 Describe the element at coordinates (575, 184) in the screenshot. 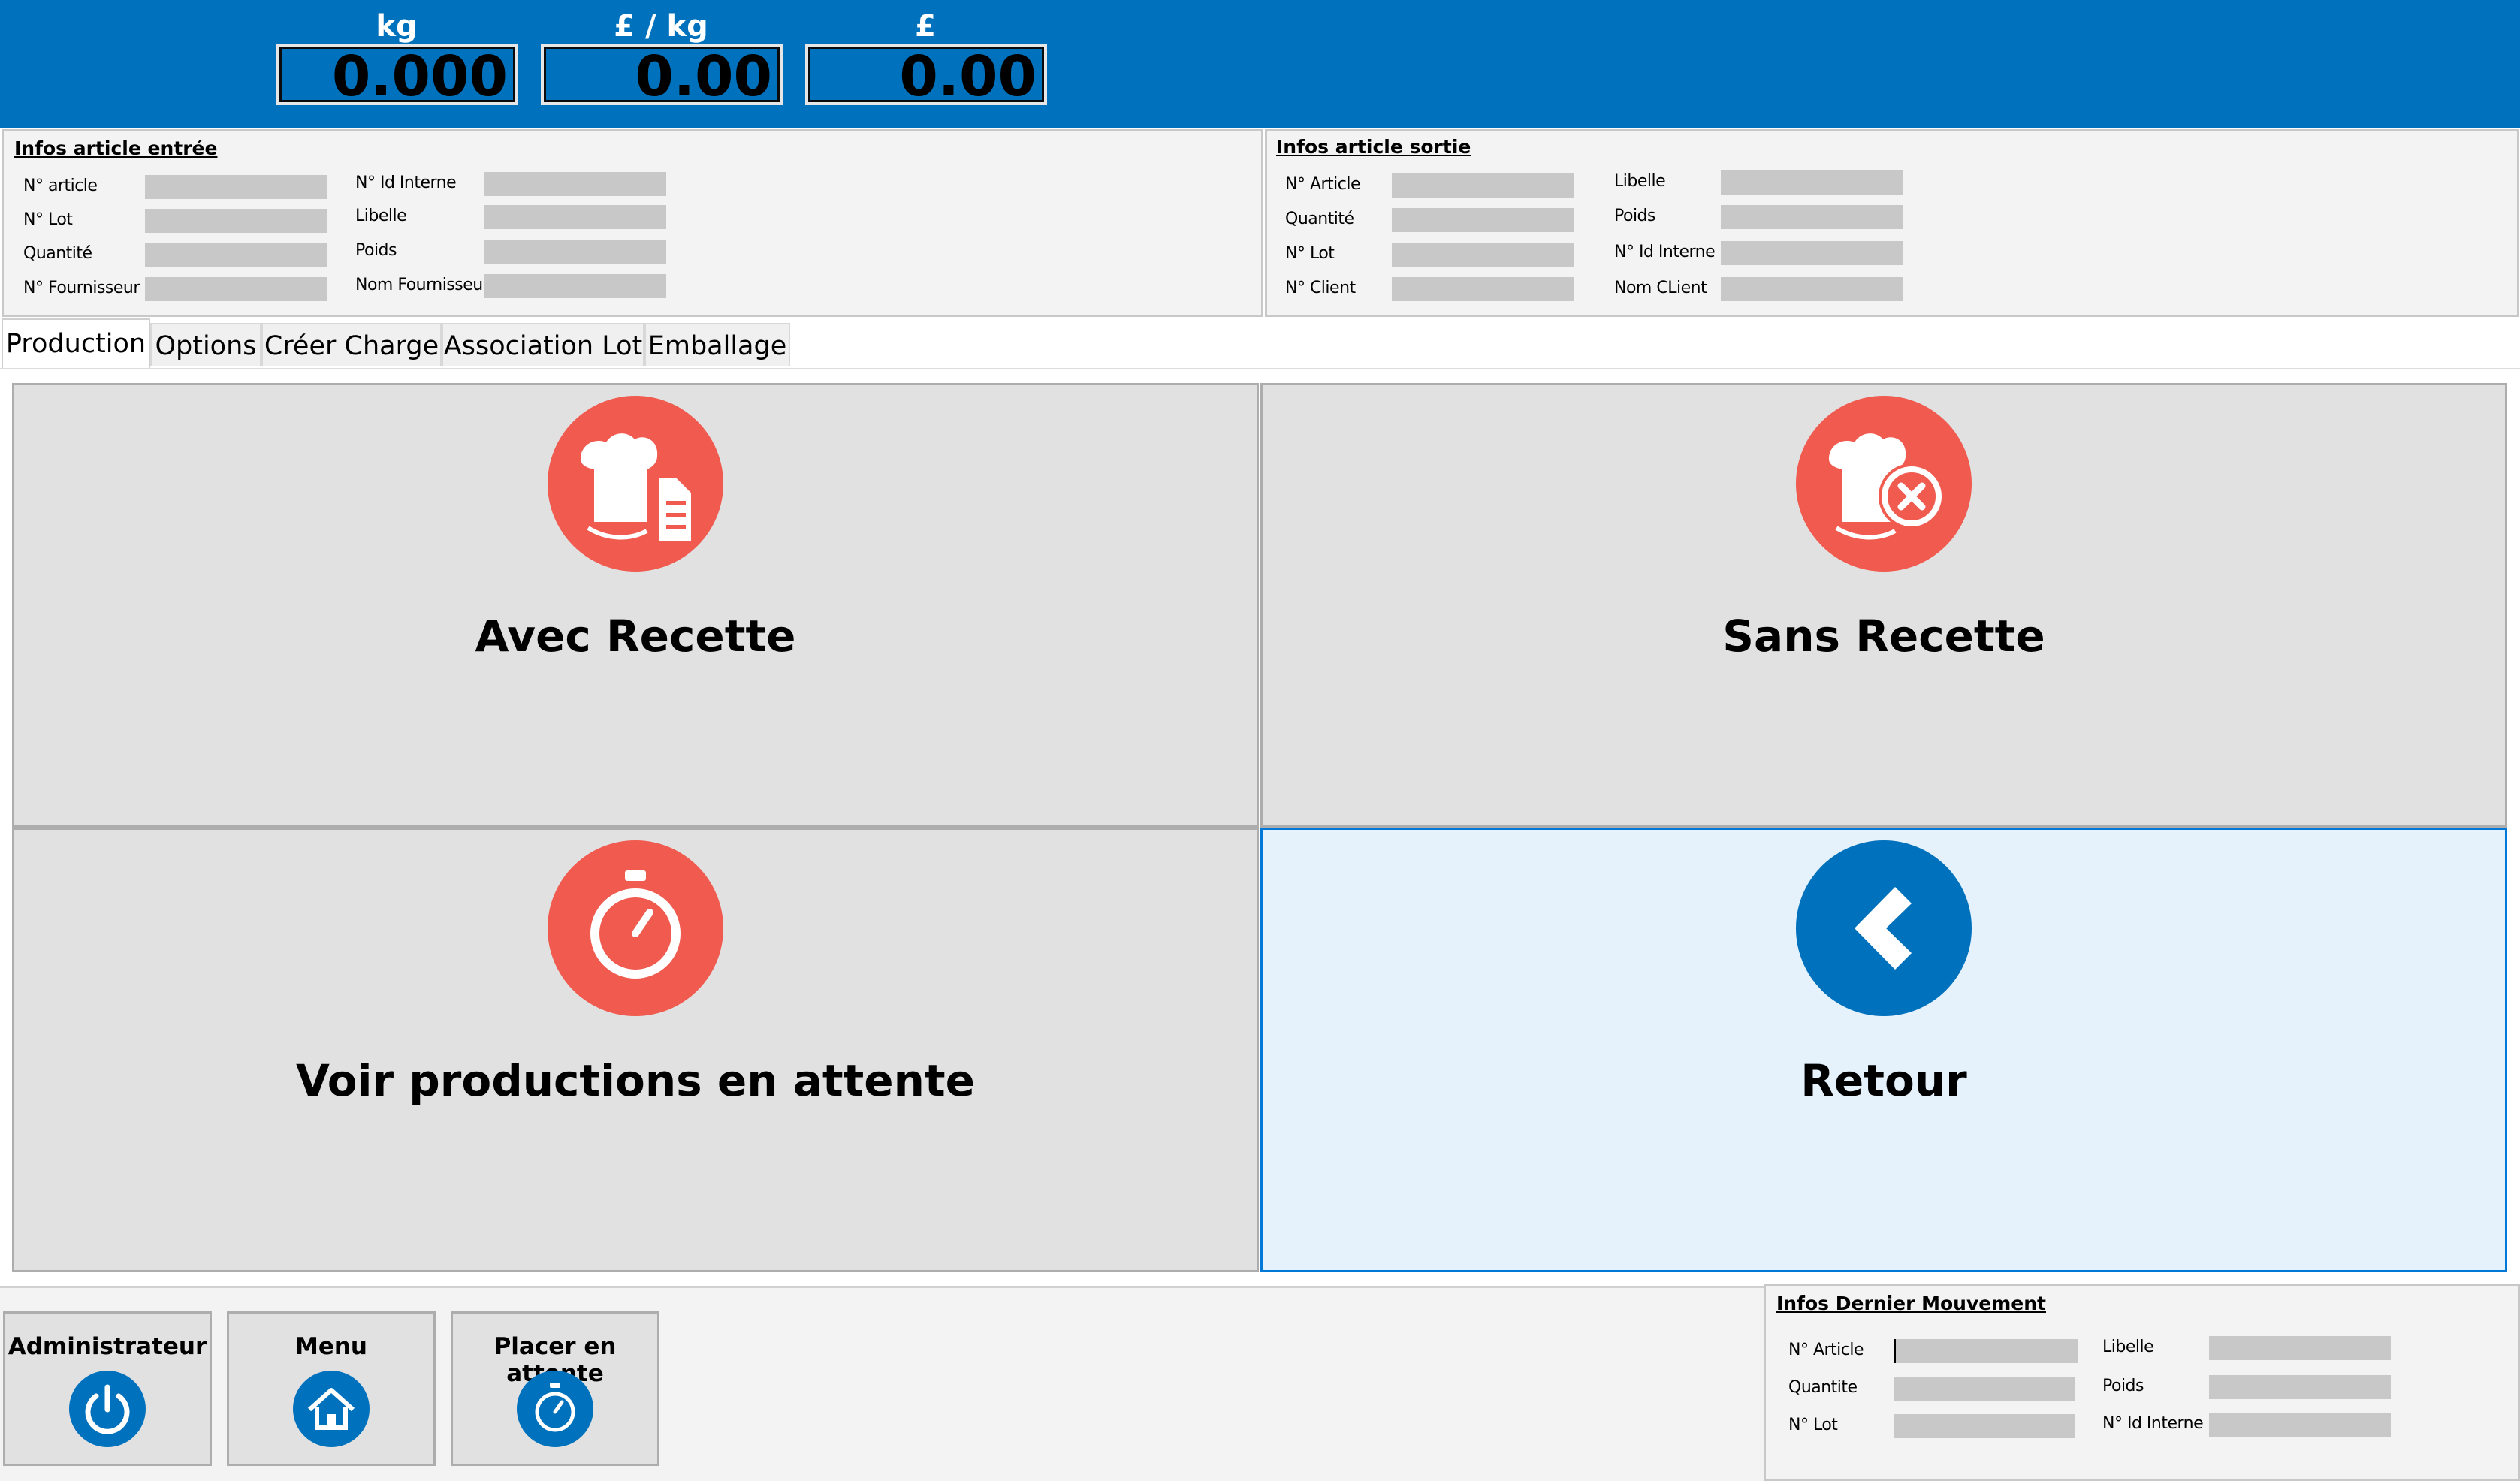

I see `input-internal-id-field` at that location.